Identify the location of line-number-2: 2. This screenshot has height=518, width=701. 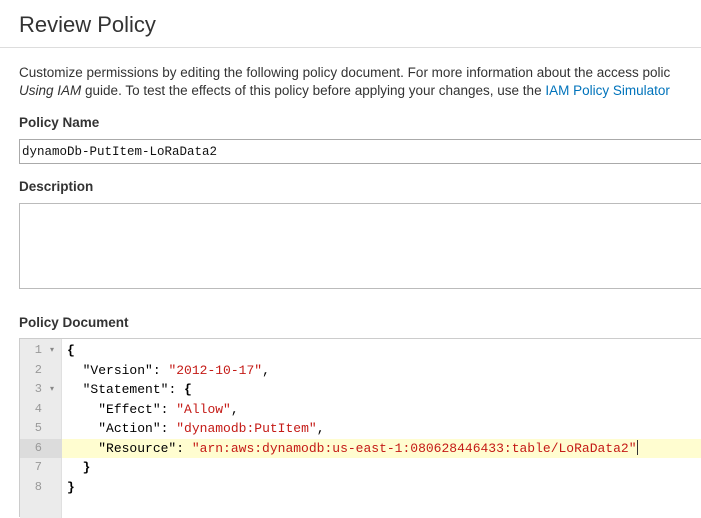
(38, 369).